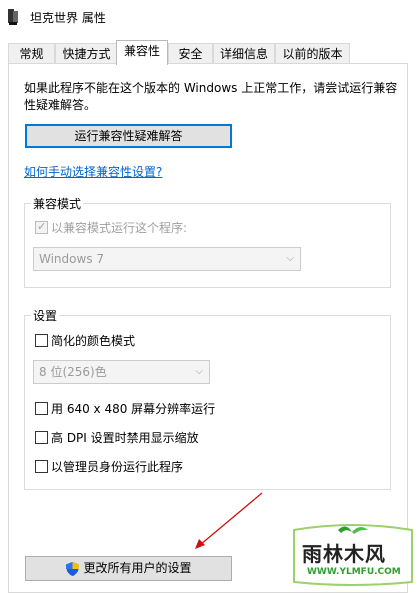 This screenshot has height=593, width=419. Describe the element at coordinates (354, 572) in the screenshot. I see `watermark-url: WWW.YLMFU.COM` at that location.